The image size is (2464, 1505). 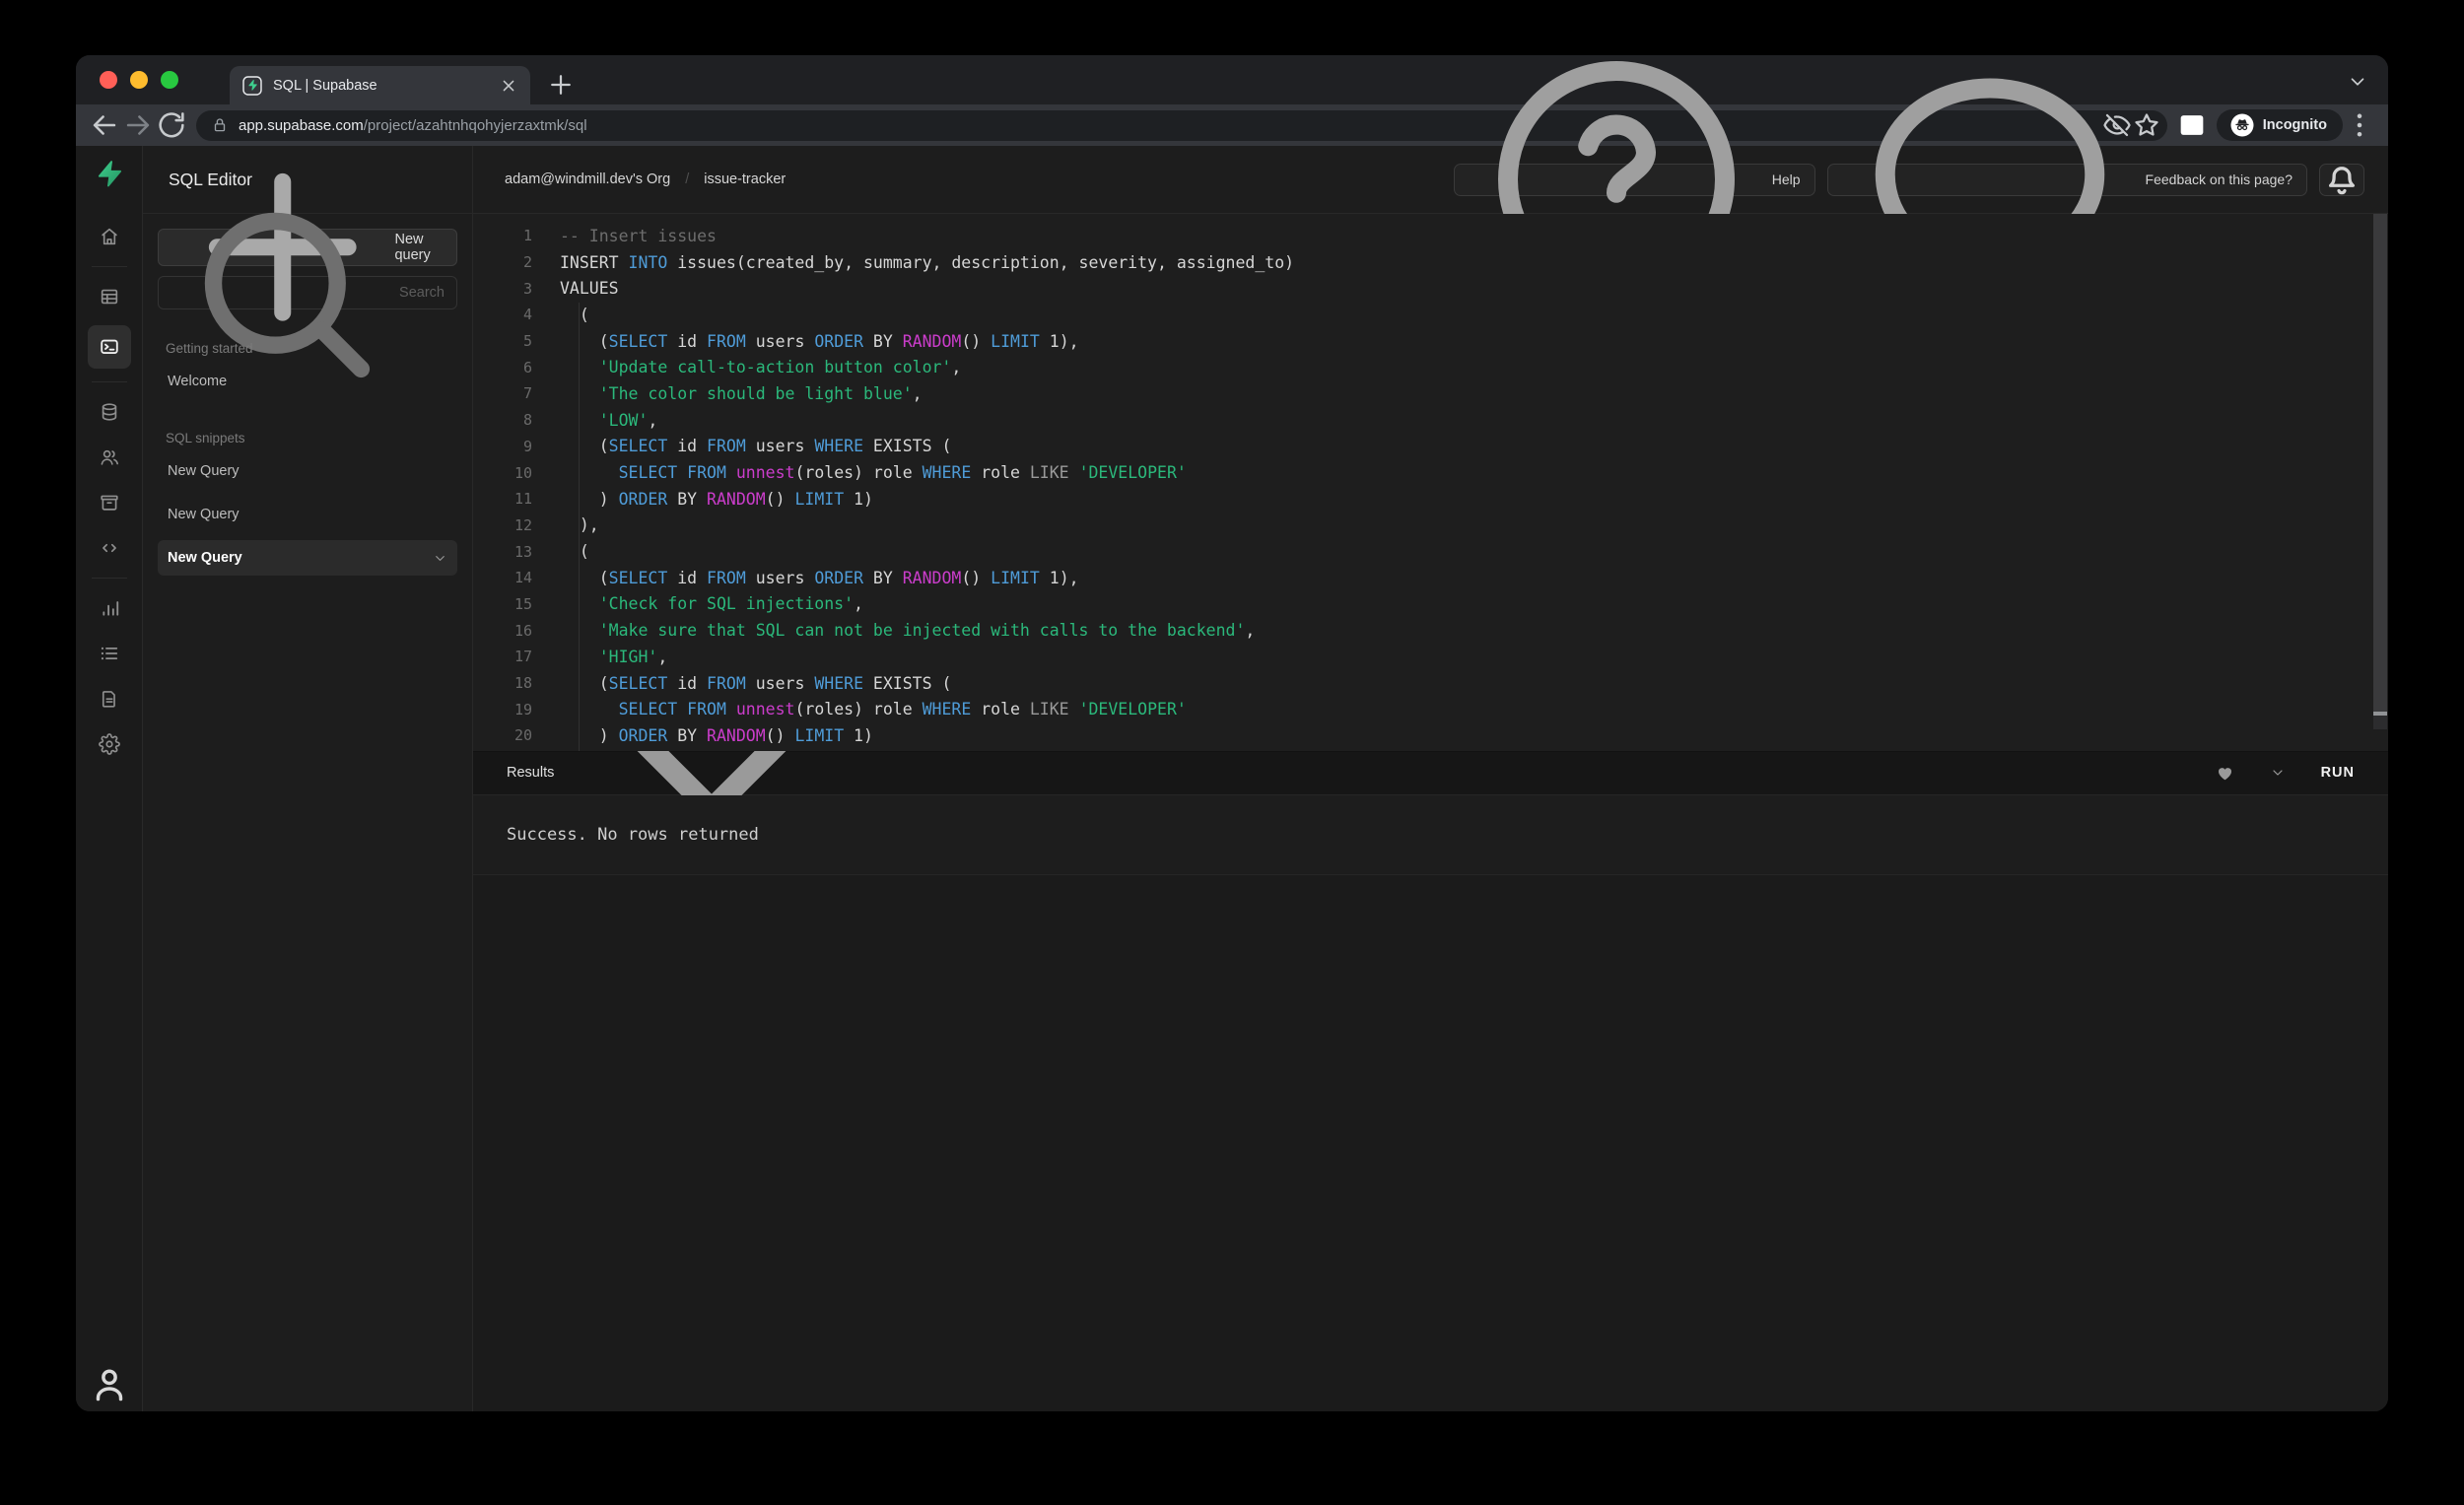 I want to click on code-line-1: 1 -- Insert issues, so click(x=1430, y=236).